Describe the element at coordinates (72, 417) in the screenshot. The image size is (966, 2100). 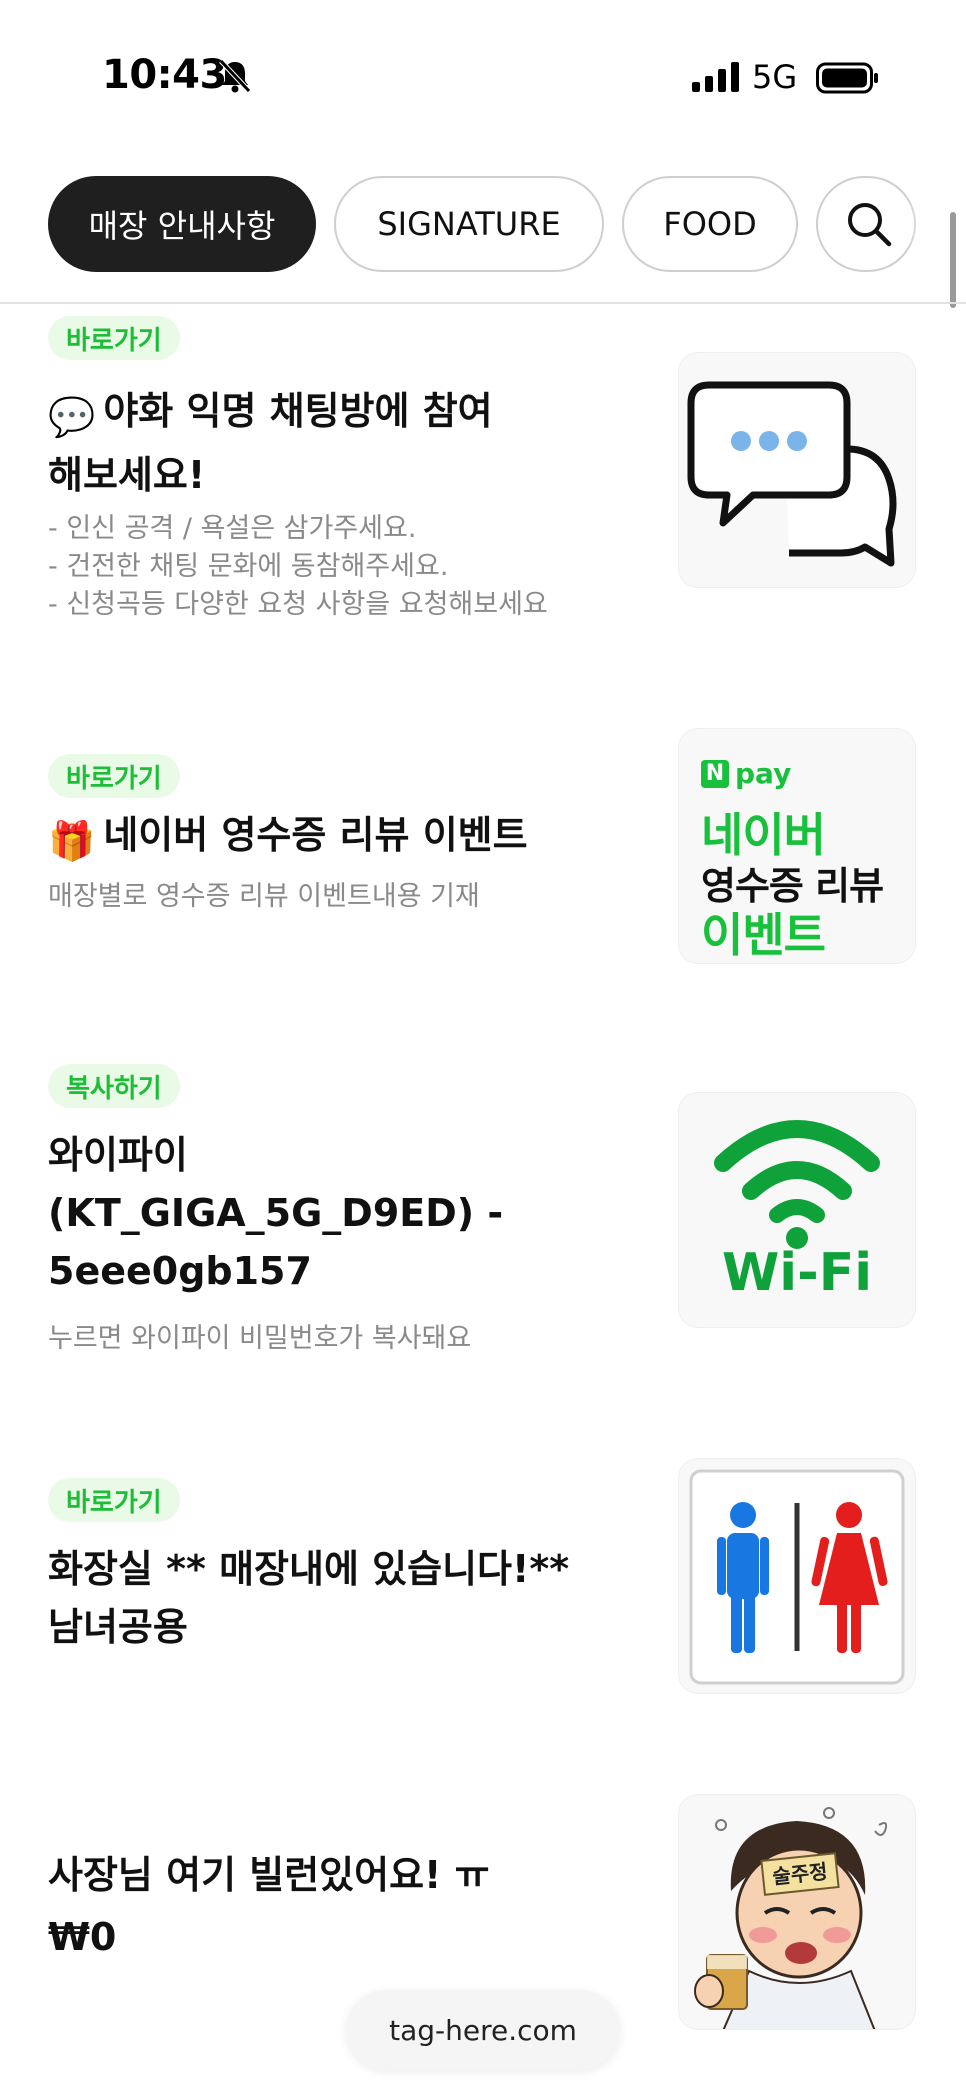
I see `speech-bubble-icon: 💬` at that location.